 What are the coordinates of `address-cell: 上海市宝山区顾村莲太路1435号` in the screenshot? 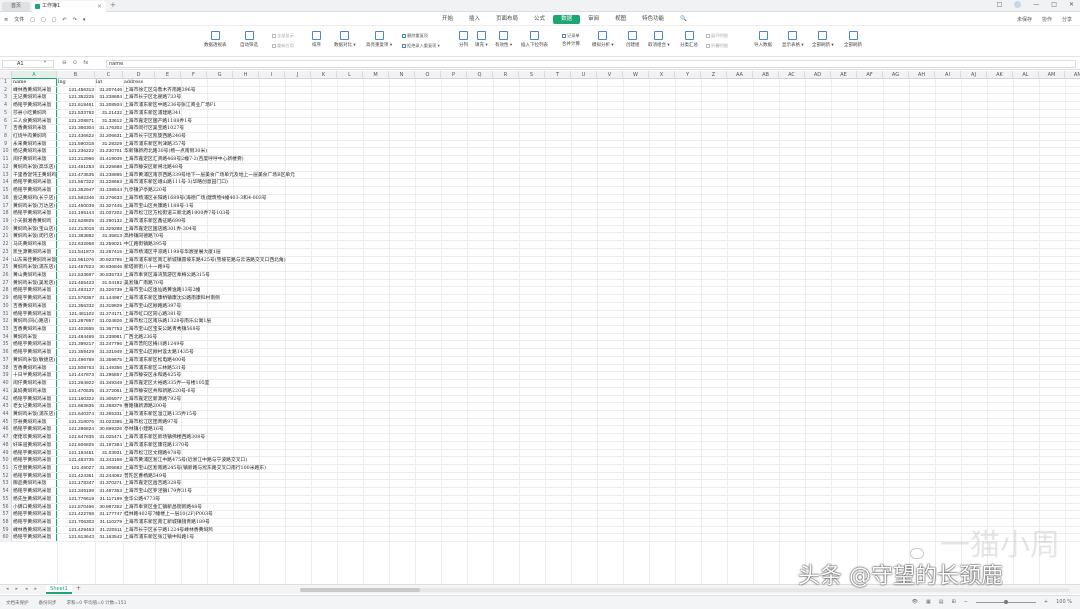 It's located at (333, 352).